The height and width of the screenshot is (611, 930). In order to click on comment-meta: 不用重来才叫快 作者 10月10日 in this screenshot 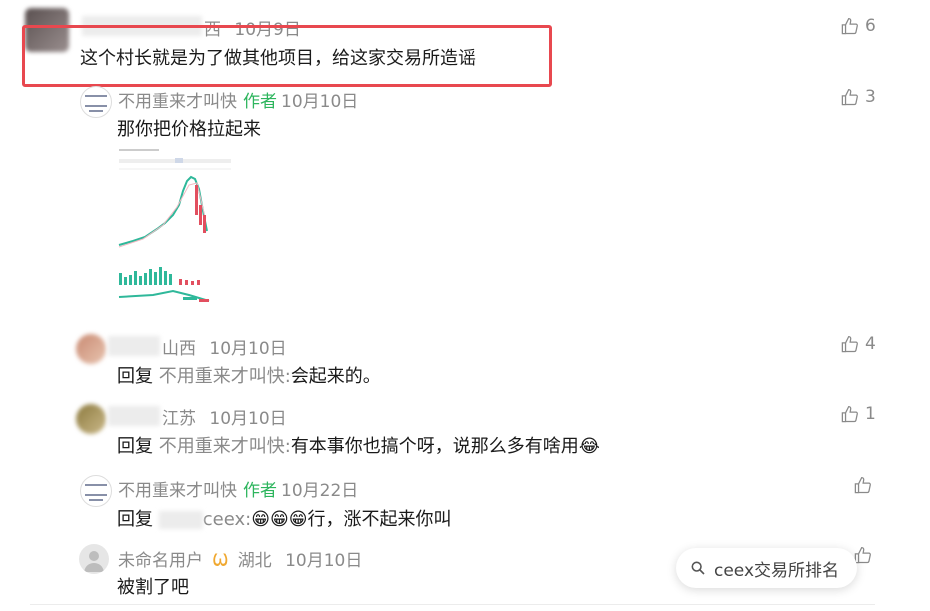, I will do `click(238, 99)`.